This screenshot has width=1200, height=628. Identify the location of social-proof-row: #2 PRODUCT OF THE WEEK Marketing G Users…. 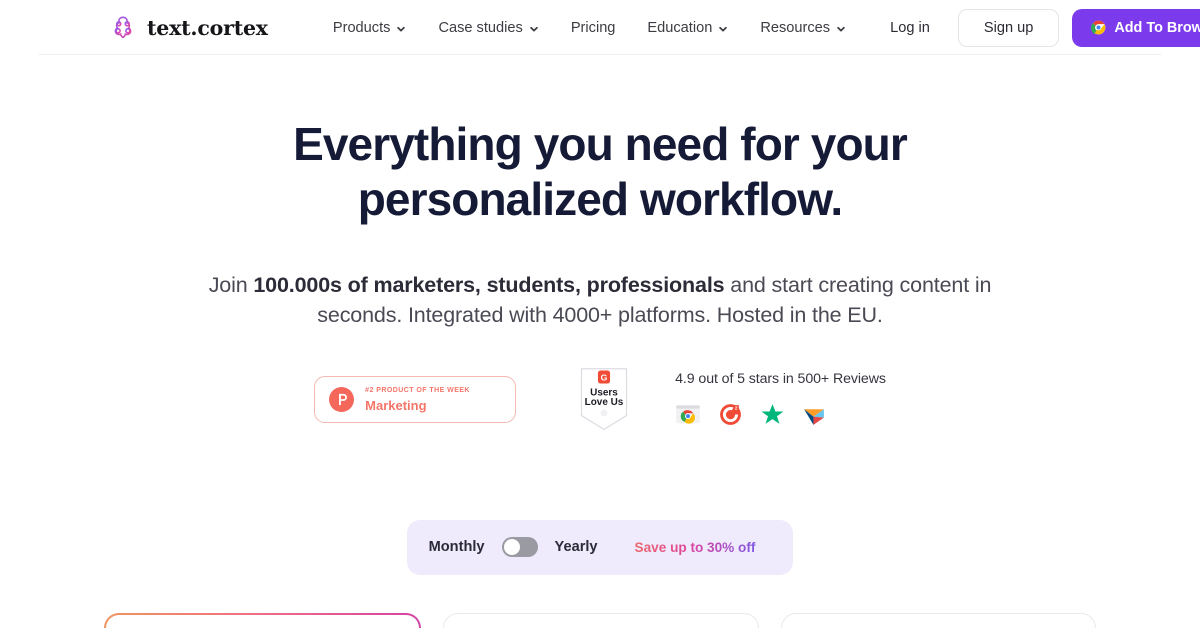
(600, 399).